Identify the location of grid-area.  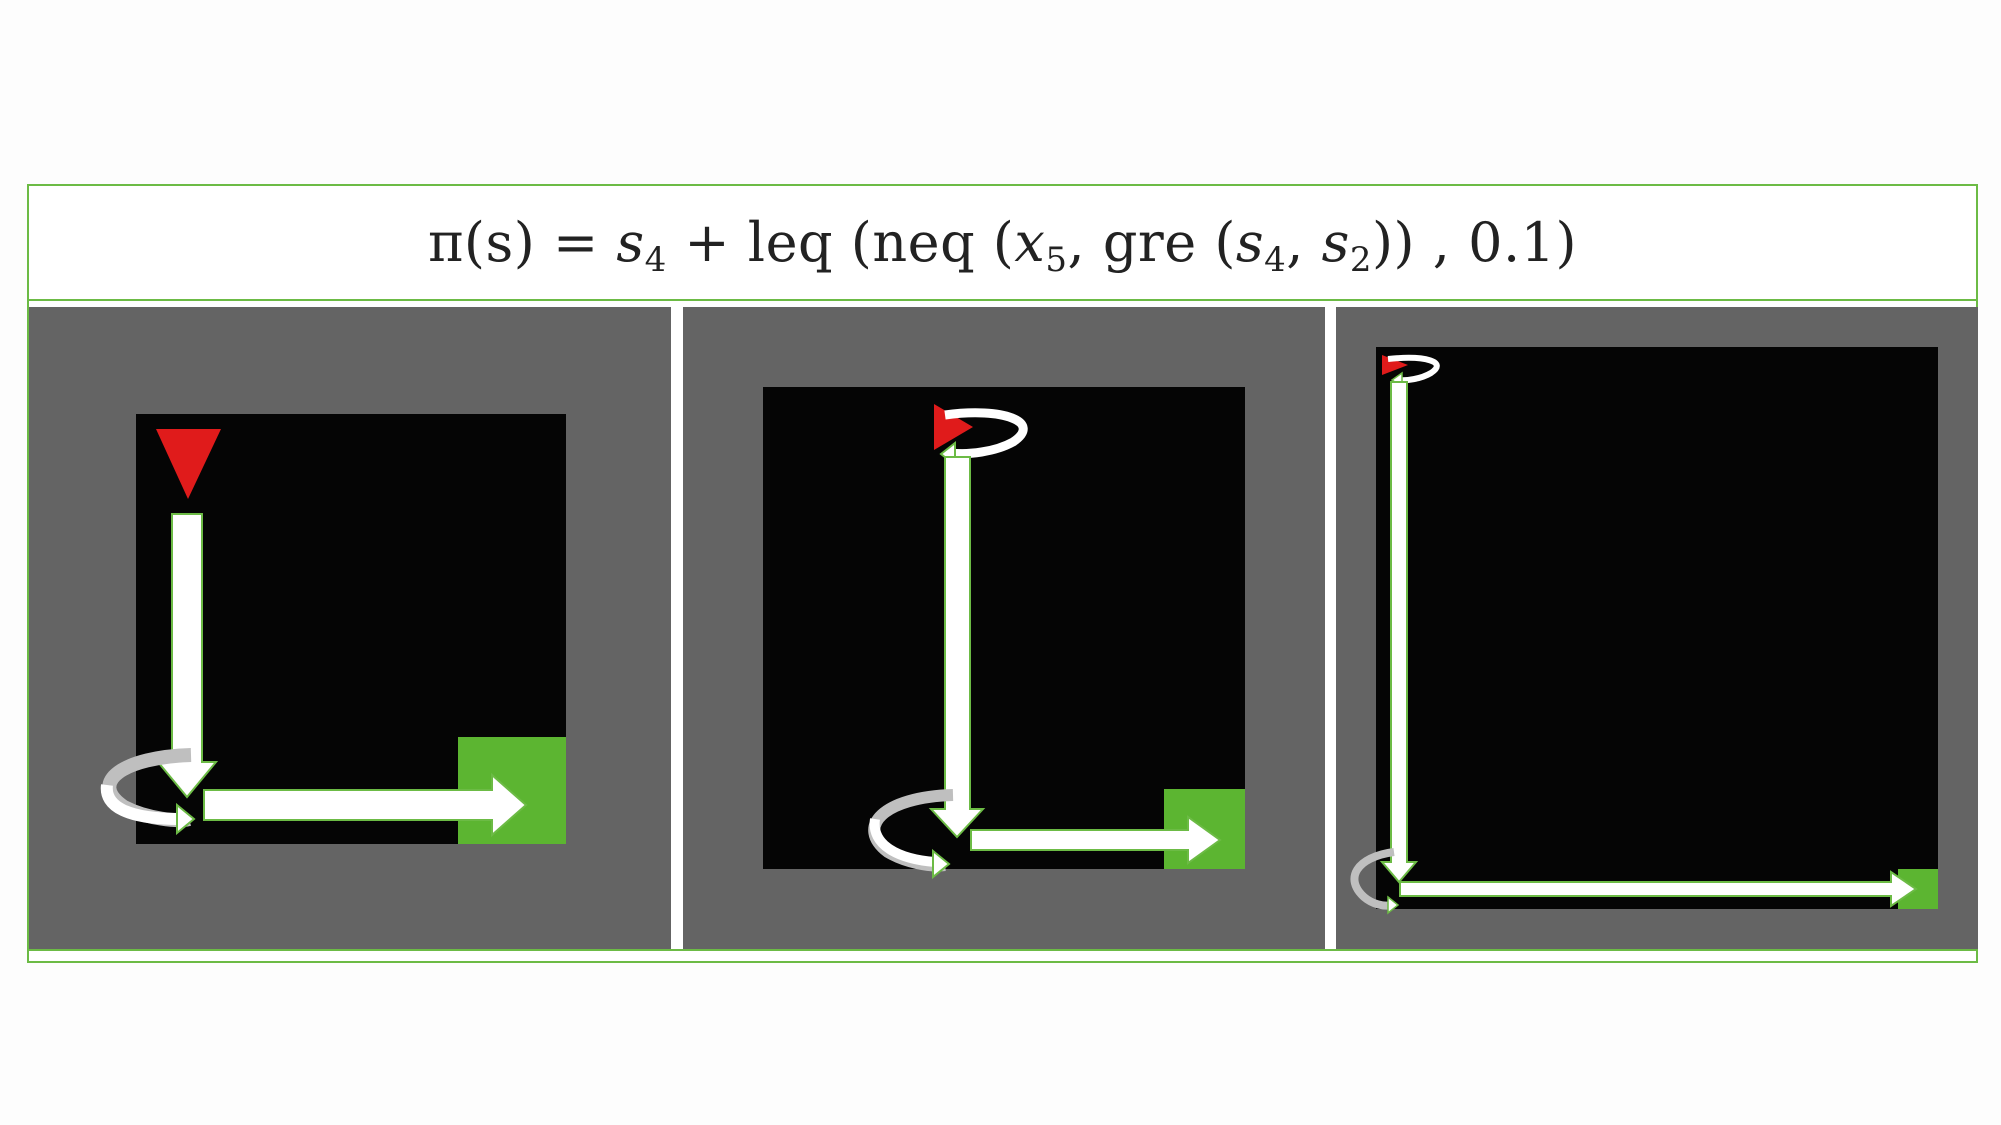
(1657, 628).